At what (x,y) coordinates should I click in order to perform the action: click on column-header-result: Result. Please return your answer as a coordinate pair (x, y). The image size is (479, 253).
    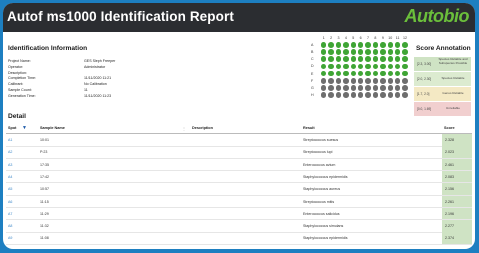
    Looking at the image, I should click on (309, 128).